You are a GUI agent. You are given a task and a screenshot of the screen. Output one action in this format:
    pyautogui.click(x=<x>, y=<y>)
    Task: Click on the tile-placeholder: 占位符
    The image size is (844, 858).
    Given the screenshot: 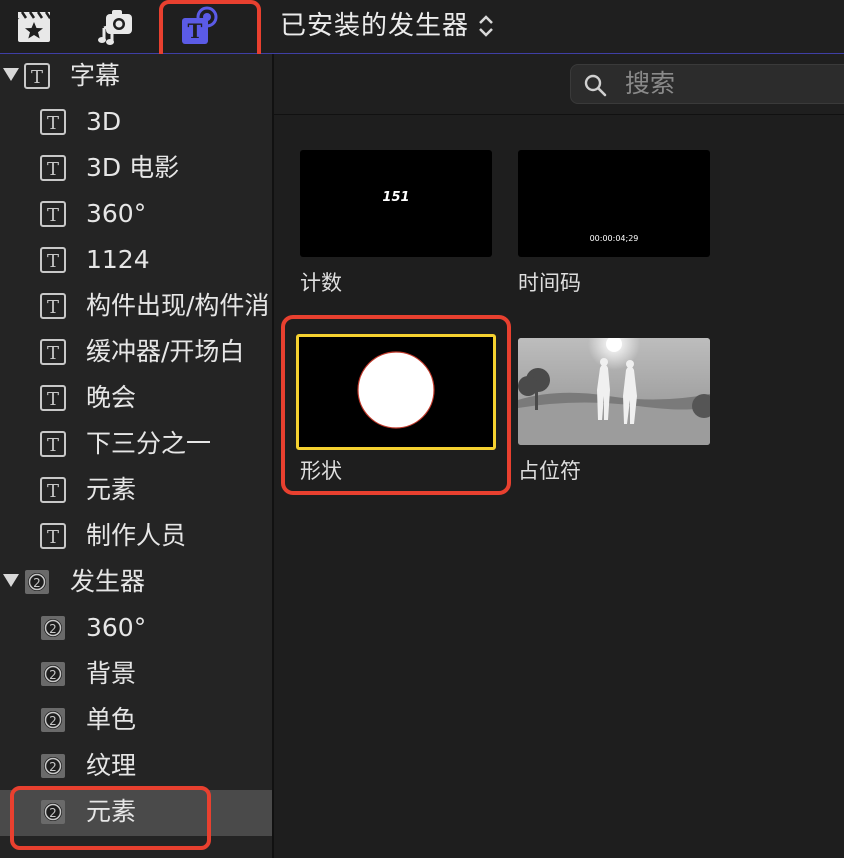 What is the action you would take?
    pyautogui.click(x=614, y=413)
    